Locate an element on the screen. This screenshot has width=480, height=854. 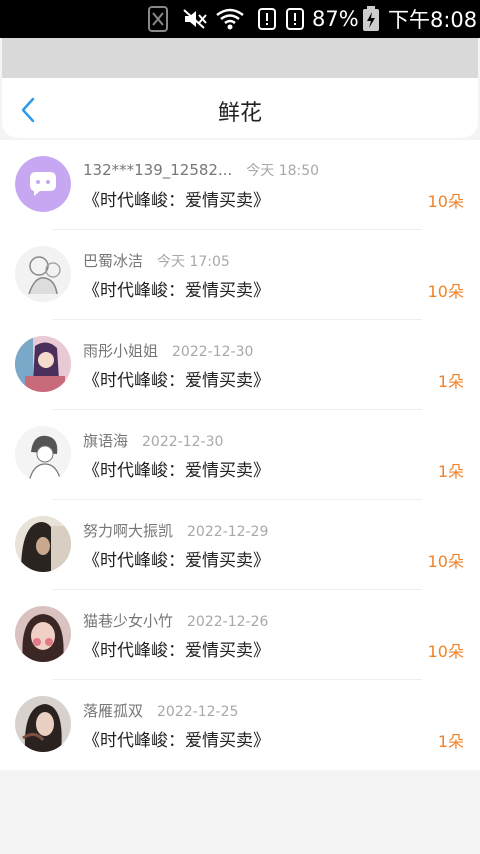
mute-icon is located at coordinates (195, 19).